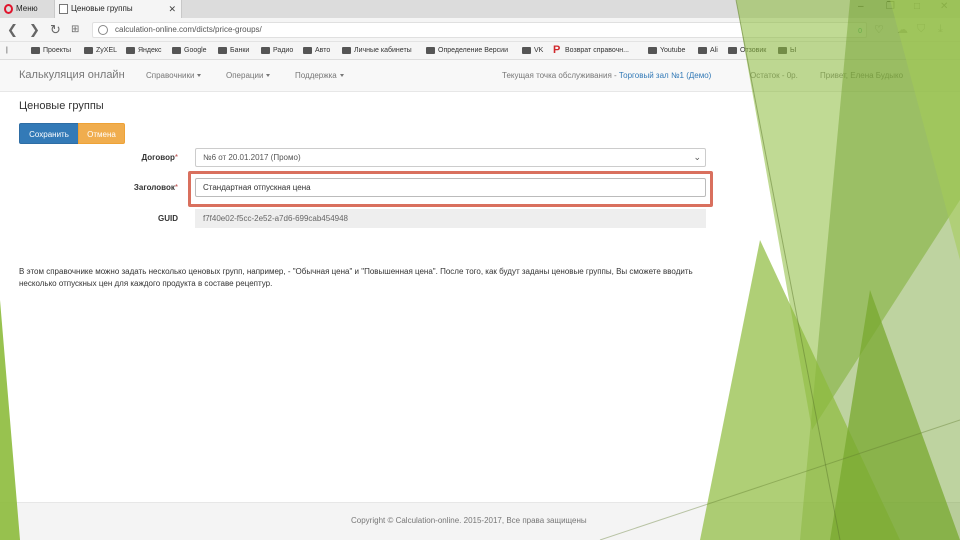 This screenshot has height=540, width=960. I want to click on contract-select: №6 от 20.01.2017 (Промо) ⌄, so click(450, 157).